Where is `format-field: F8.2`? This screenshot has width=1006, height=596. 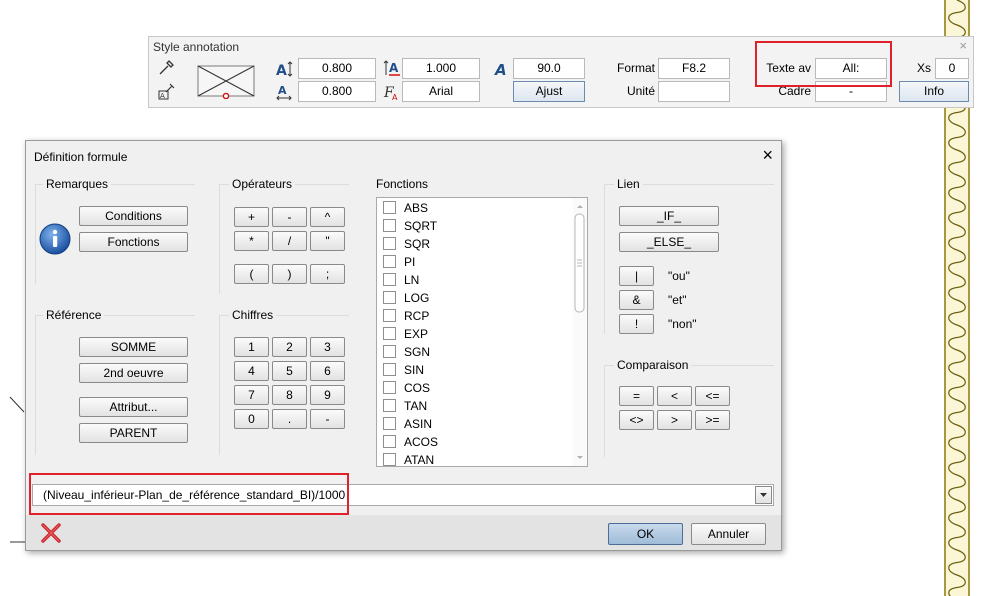 format-field: F8.2 is located at coordinates (694, 68).